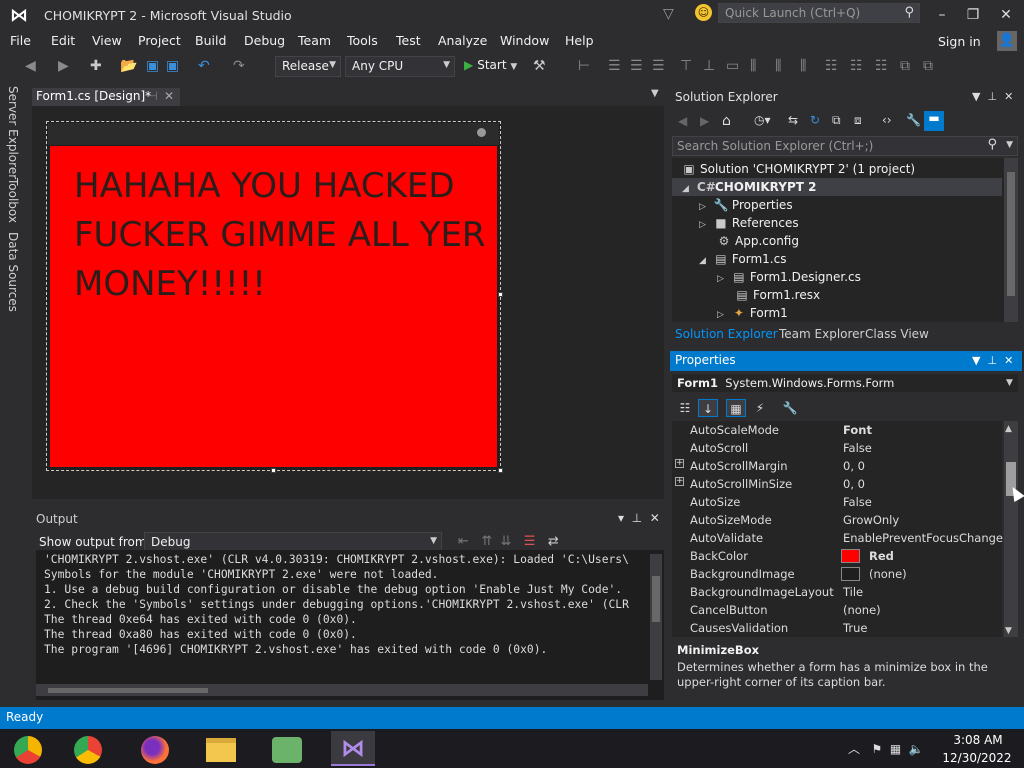 The image size is (1024, 768). What do you see at coordinates (819, 13) in the screenshot?
I see `quick-launch-input: Quick Launch (Ctrl+Q) ⚲` at bounding box center [819, 13].